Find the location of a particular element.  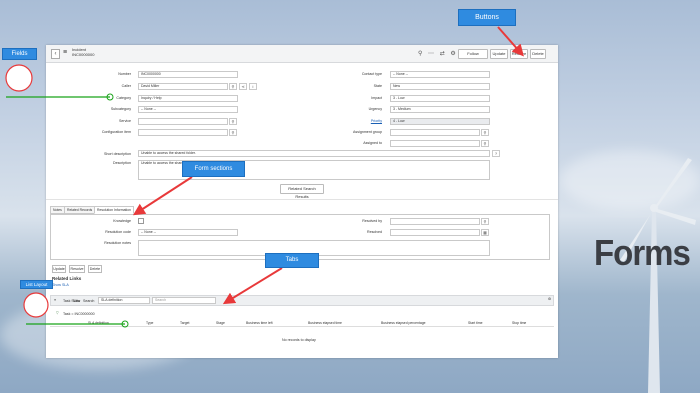

tabs-callout: Tabs is located at coordinates (292, 260).